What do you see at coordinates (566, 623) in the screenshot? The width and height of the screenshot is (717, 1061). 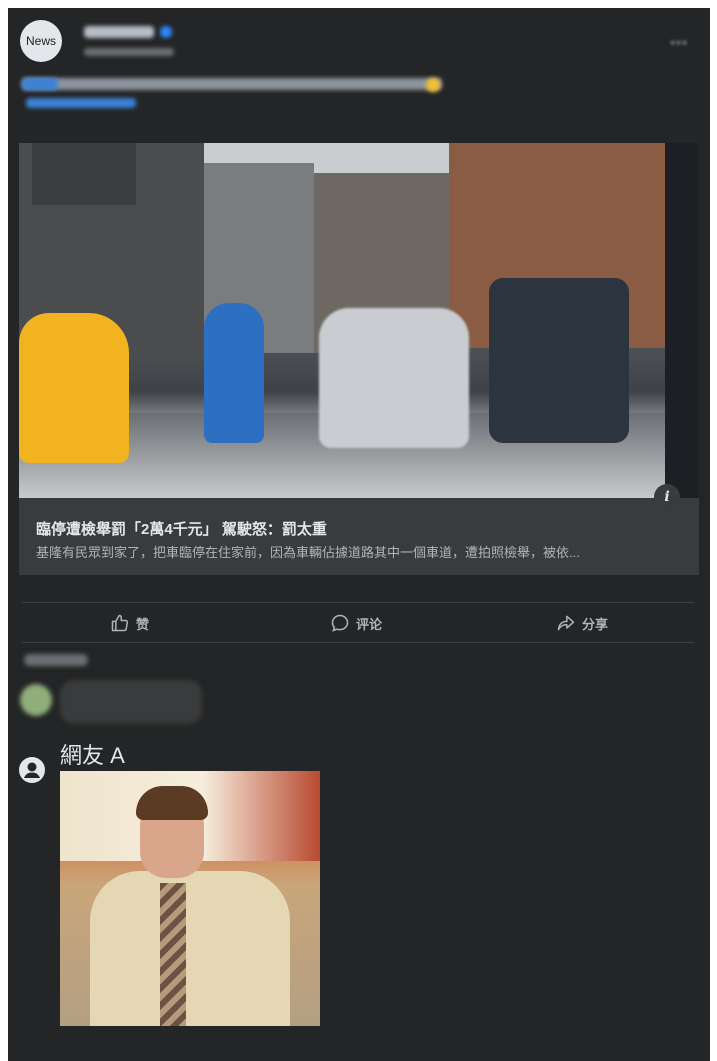 I see `share-arrow-icon` at bounding box center [566, 623].